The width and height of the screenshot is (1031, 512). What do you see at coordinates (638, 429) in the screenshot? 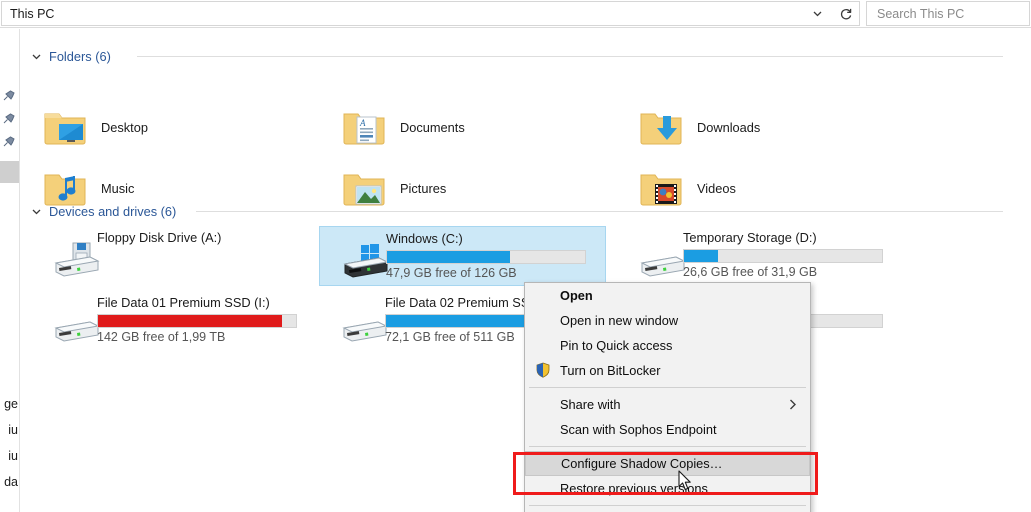
I see `menu-item-label: Scan with Sophos Endpoint` at bounding box center [638, 429].